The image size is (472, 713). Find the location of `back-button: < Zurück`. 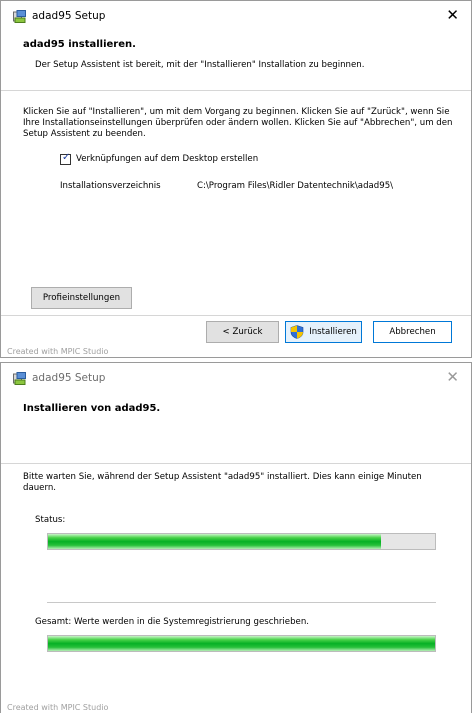

back-button: < Zurück is located at coordinates (242, 332).